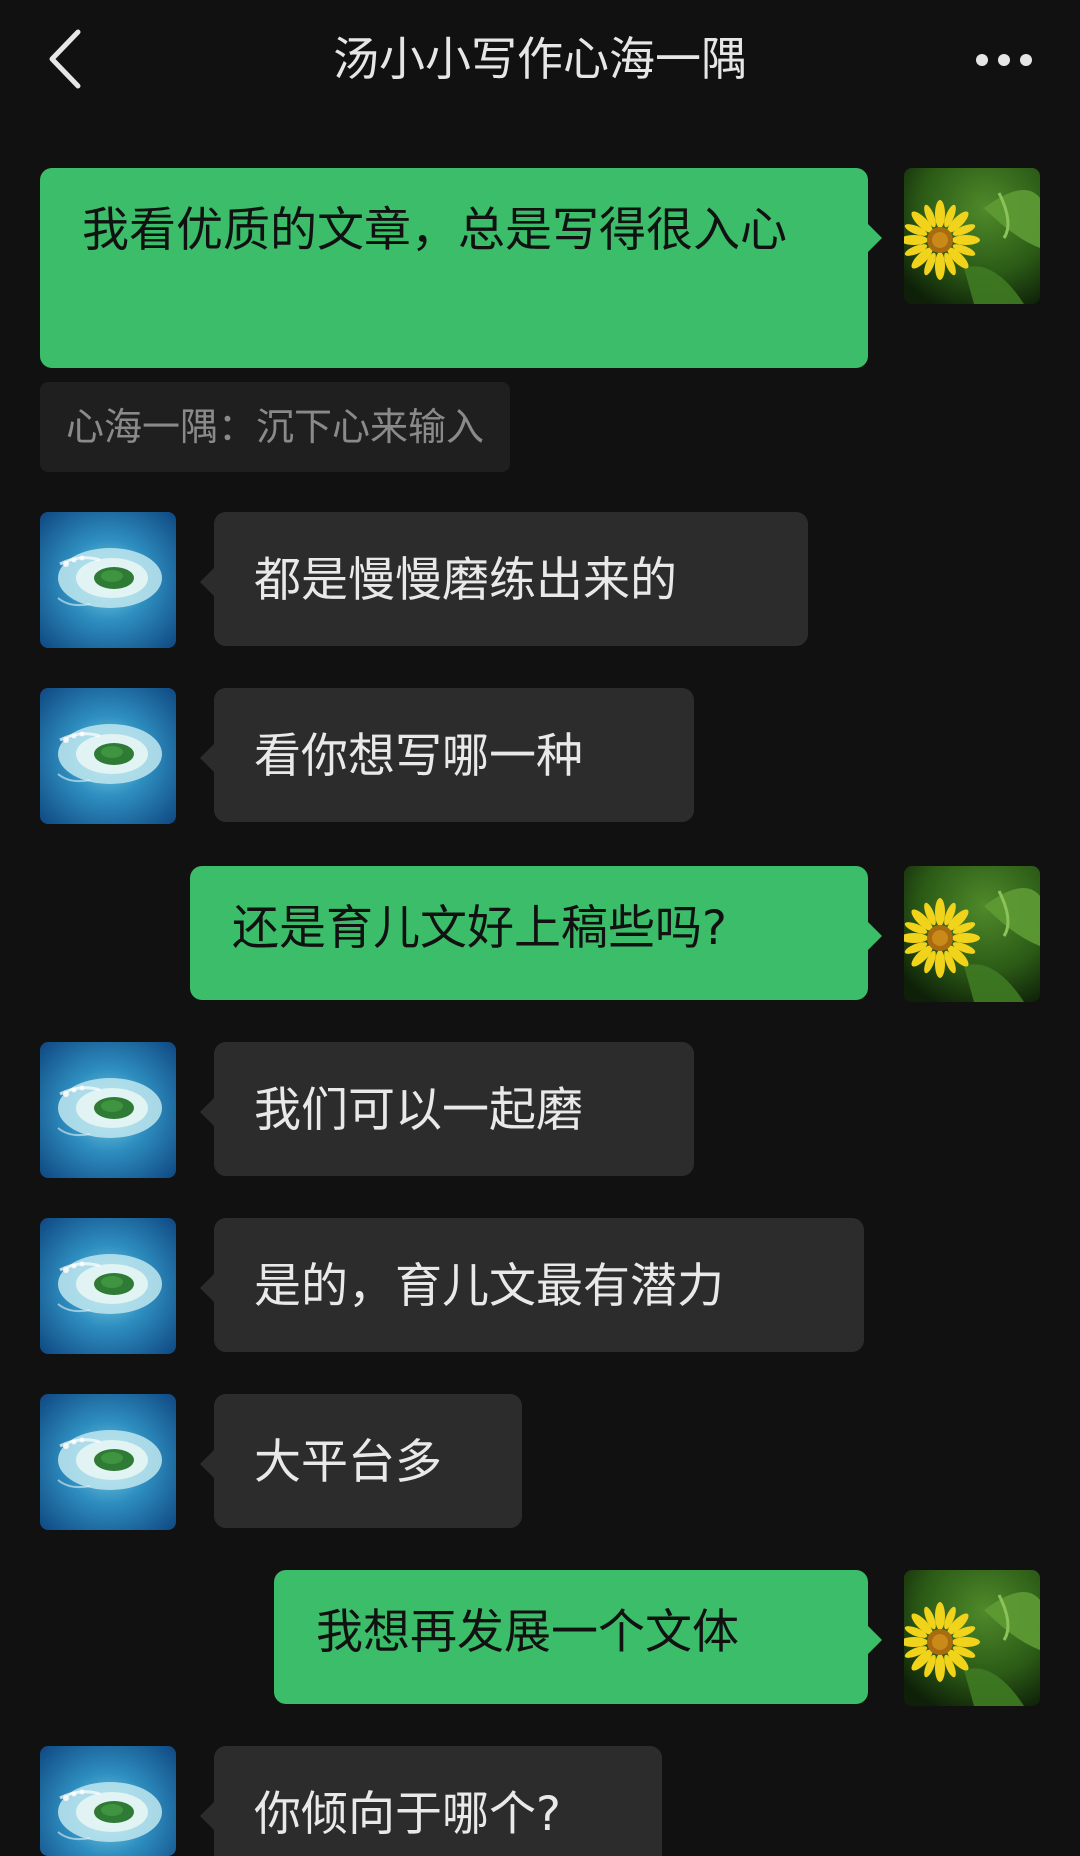  I want to click on message-bubble: 我们可以一起磨, so click(447, 1109).